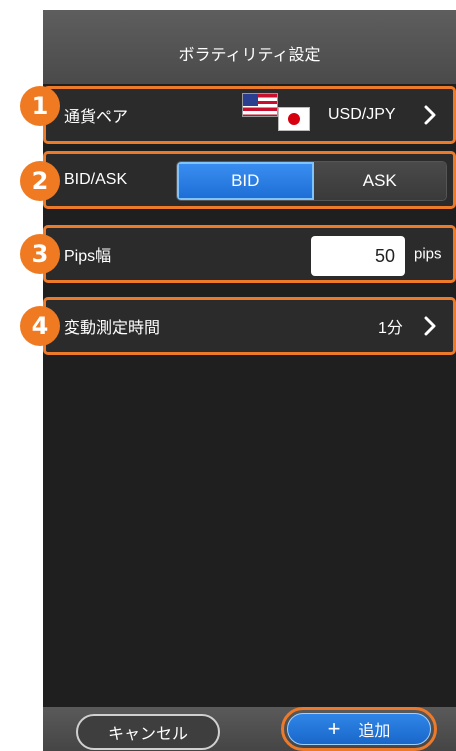 The height and width of the screenshot is (751, 456). What do you see at coordinates (40, 181) in the screenshot?
I see `step-badge-2: 2` at bounding box center [40, 181].